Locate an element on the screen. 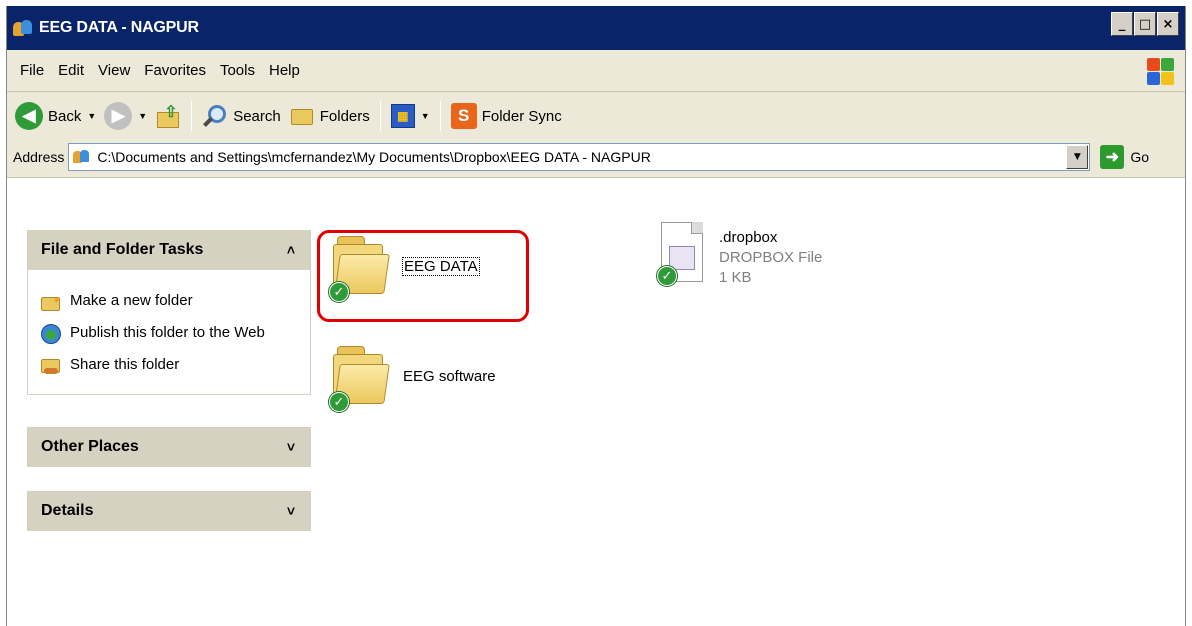 Image resolution: width=1192 pixels, height=626 pixels. task-publish-web: Publish this folder to the Web is located at coordinates (170, 334).